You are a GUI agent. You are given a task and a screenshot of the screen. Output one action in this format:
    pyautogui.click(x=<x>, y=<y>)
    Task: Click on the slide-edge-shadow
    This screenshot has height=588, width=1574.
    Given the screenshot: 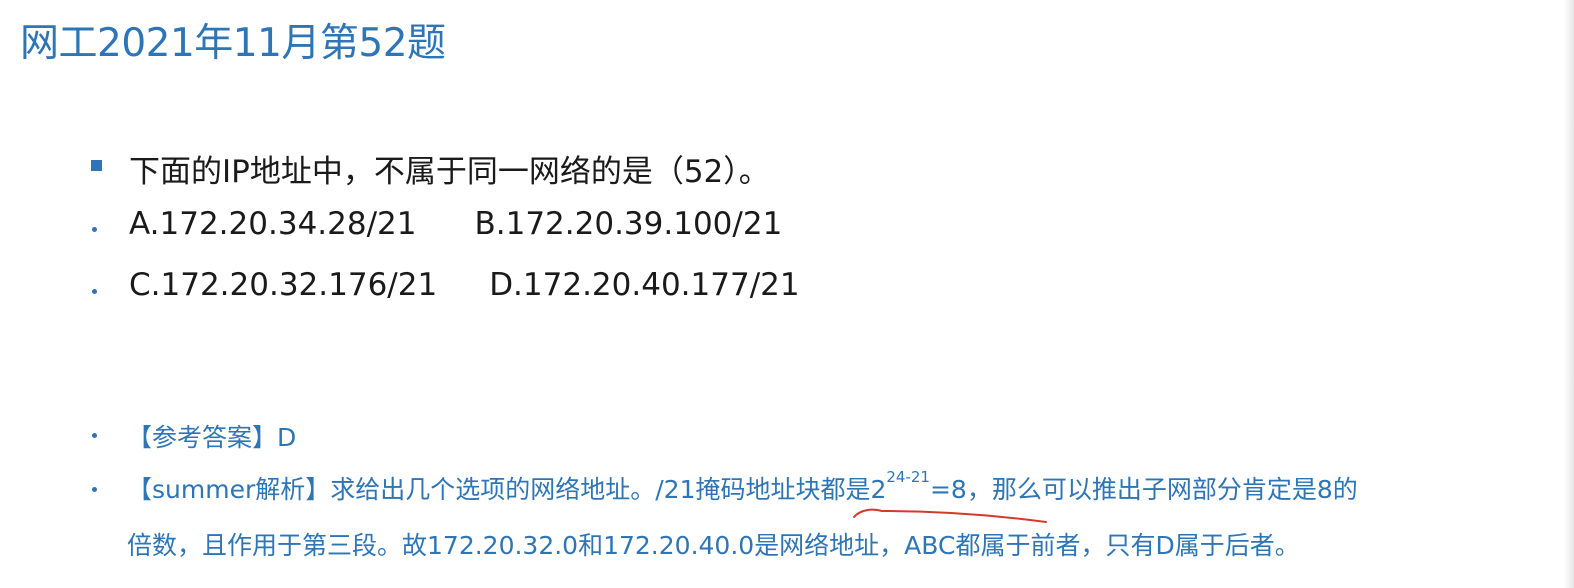 What is the action you would take?
    pyautogui.click(x=1569, y=294)
    